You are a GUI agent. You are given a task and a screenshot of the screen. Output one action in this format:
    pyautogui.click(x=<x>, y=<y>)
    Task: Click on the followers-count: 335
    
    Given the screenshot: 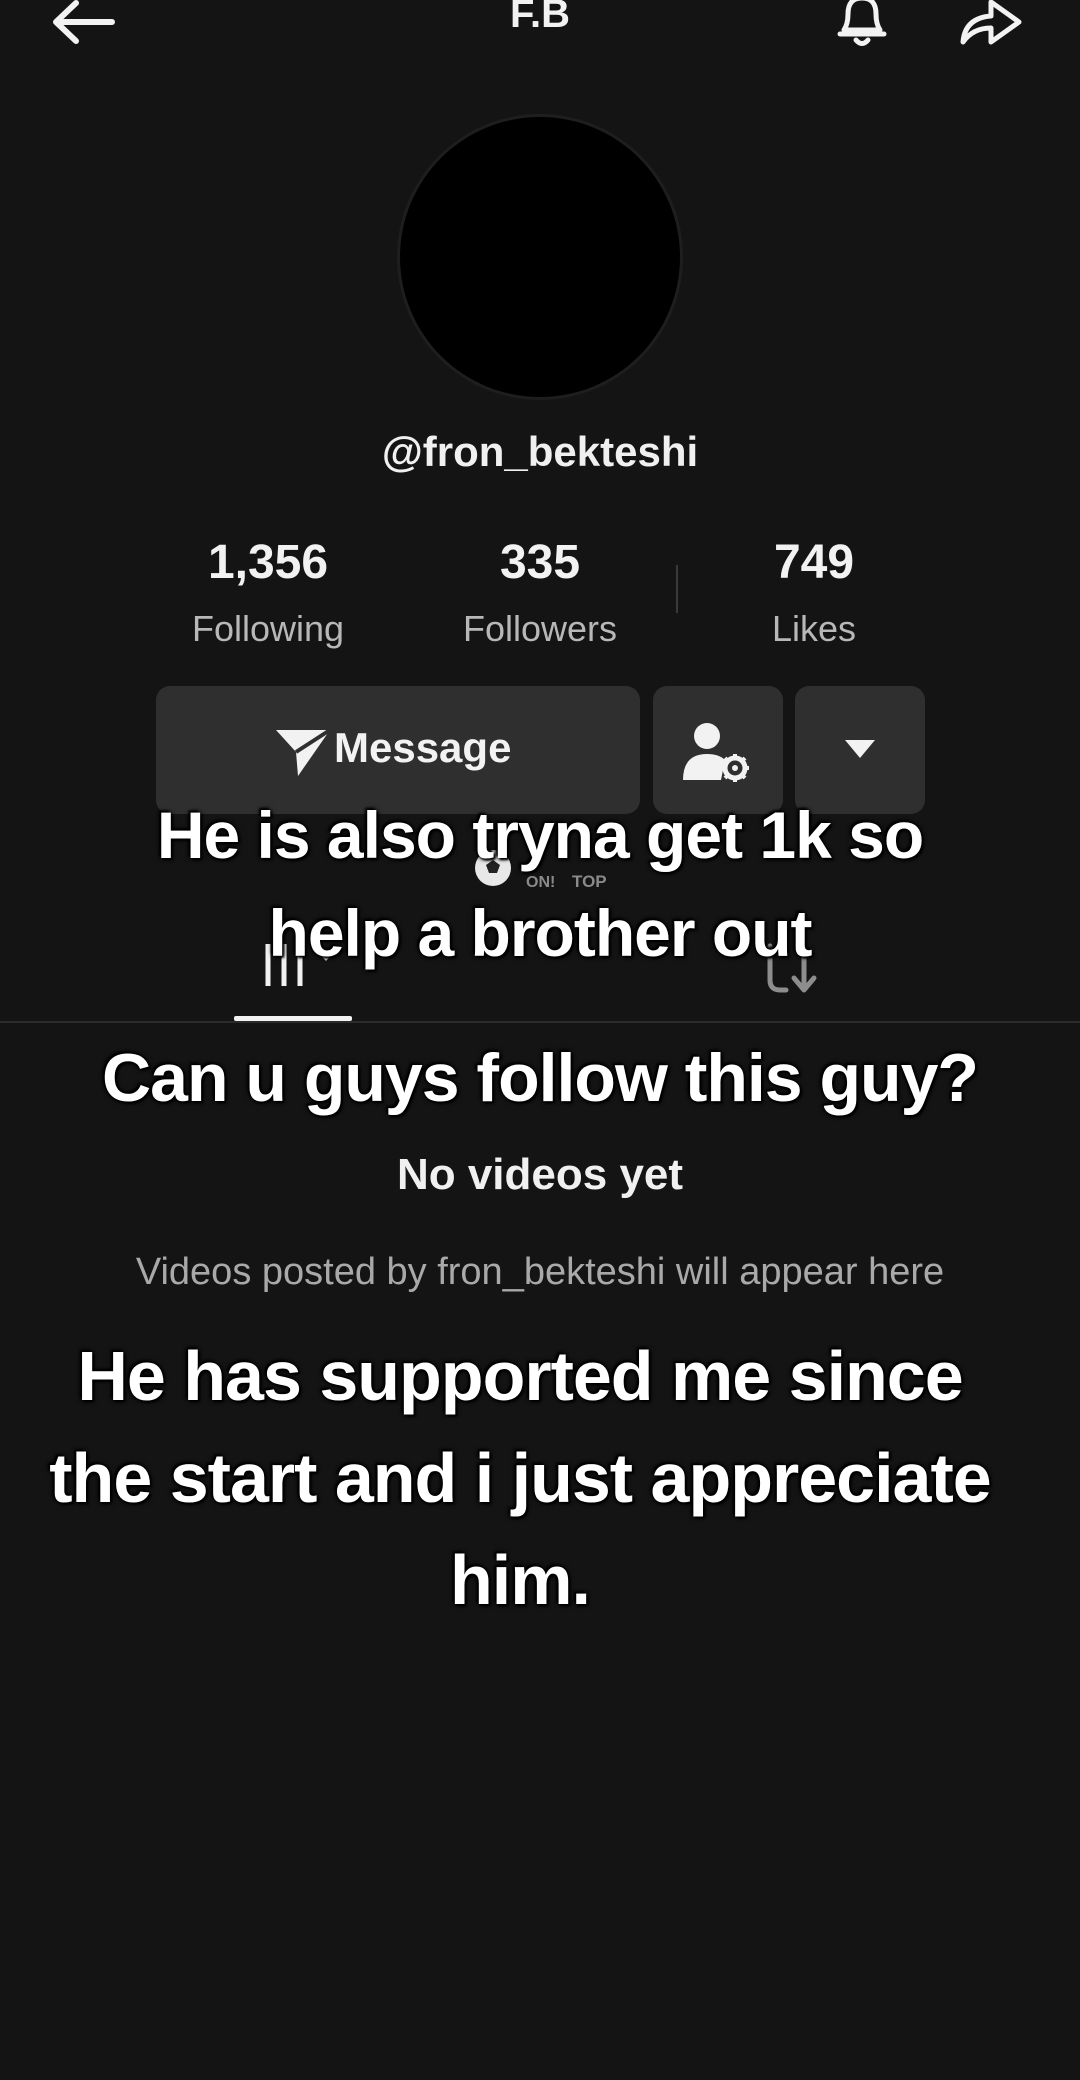 What is the action you would take?
    pyautogui.click(x=540, y=562)
    